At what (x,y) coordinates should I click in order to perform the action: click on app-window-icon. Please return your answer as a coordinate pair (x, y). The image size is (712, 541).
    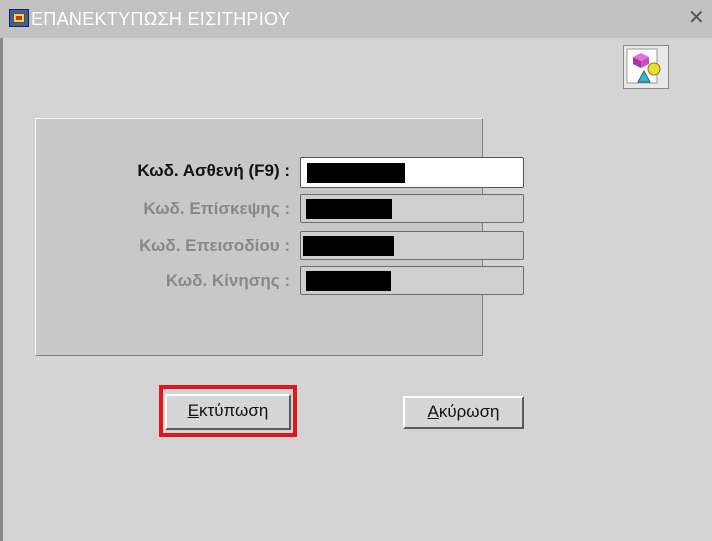
    Looking at the image, I should click on (19, 18).